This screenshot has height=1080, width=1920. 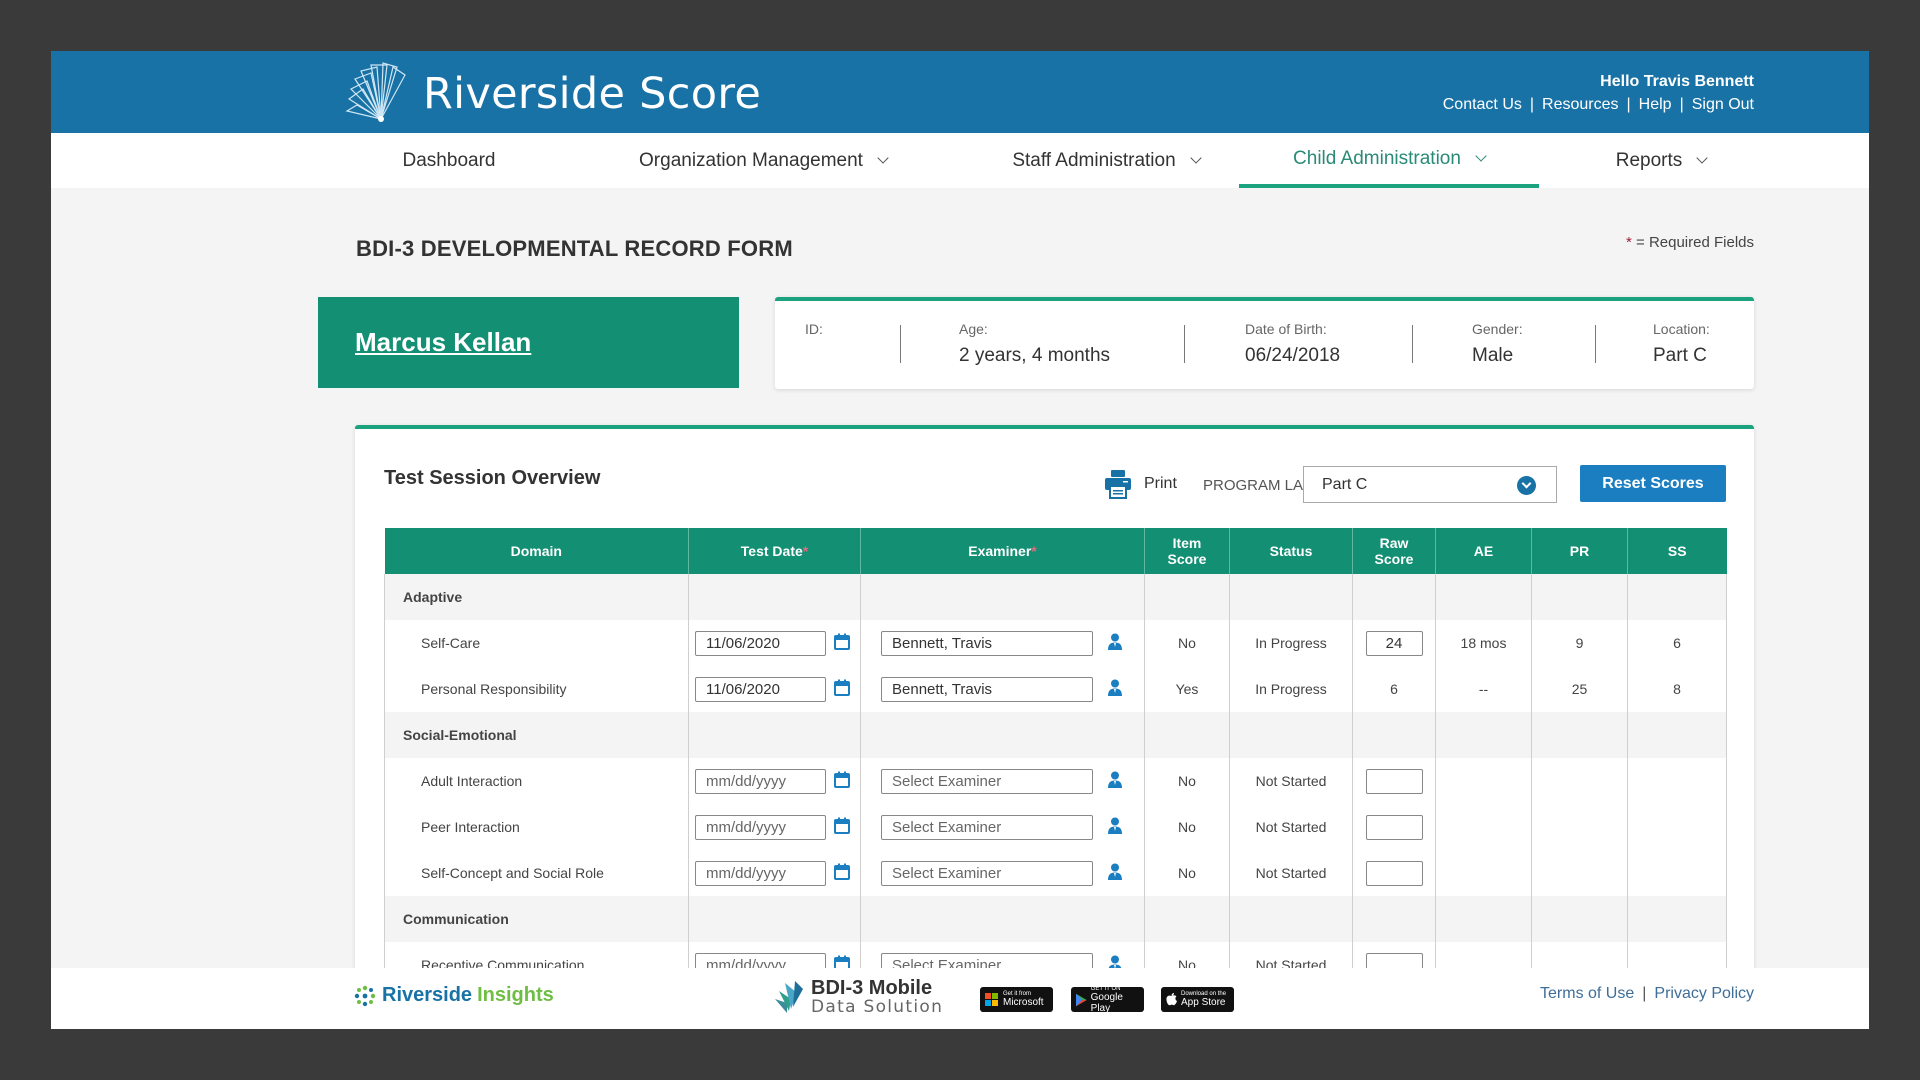 What do you see at coordinates (1579, 873) in the screenshot?
I see `pr-cell` at bounding box center [1579, 873].